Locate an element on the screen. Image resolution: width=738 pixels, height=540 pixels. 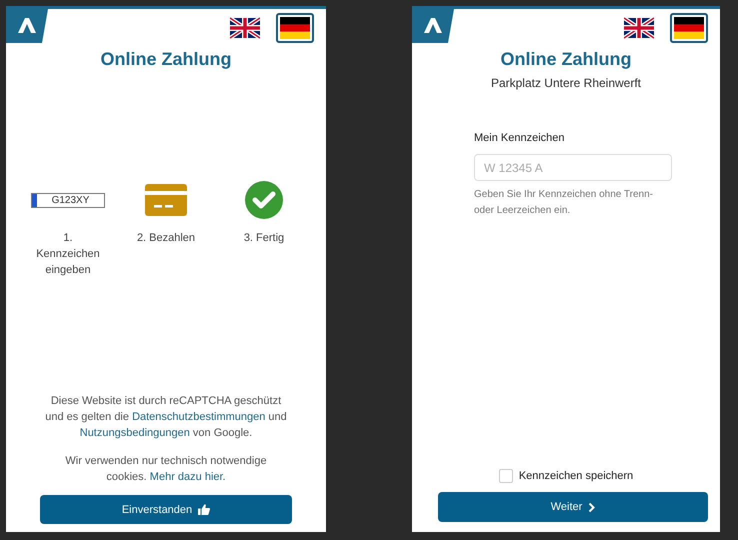
next-button: Weiter is located at coordinates (573, 507).